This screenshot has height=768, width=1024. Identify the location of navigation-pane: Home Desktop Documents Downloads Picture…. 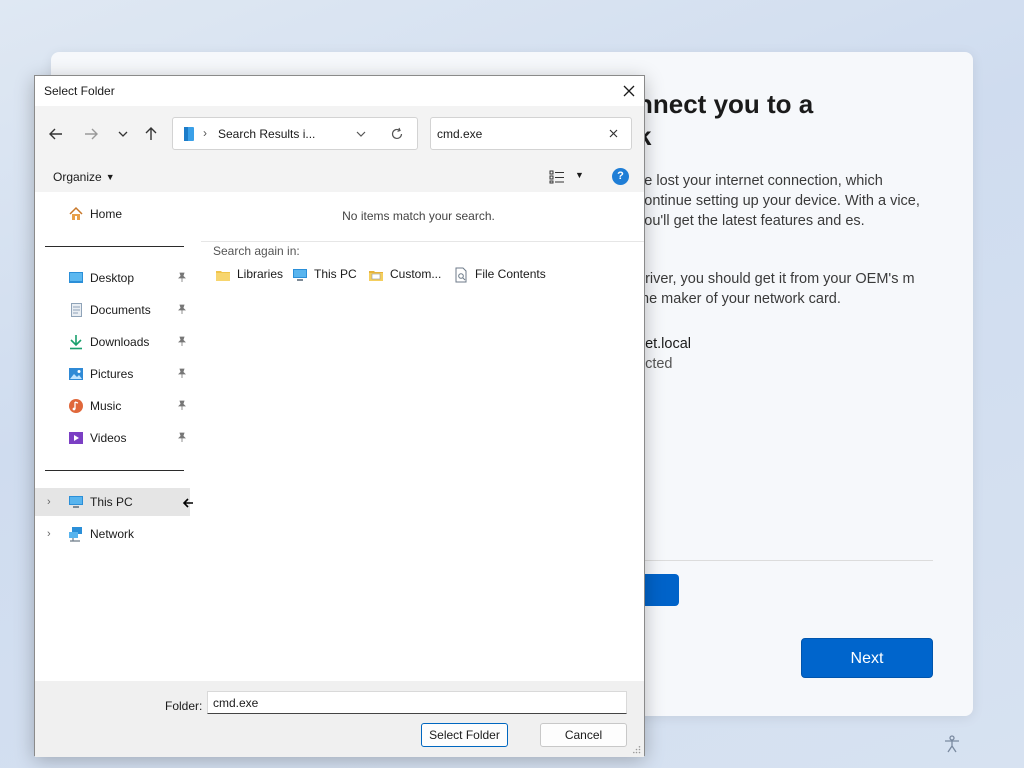
(121, 436).